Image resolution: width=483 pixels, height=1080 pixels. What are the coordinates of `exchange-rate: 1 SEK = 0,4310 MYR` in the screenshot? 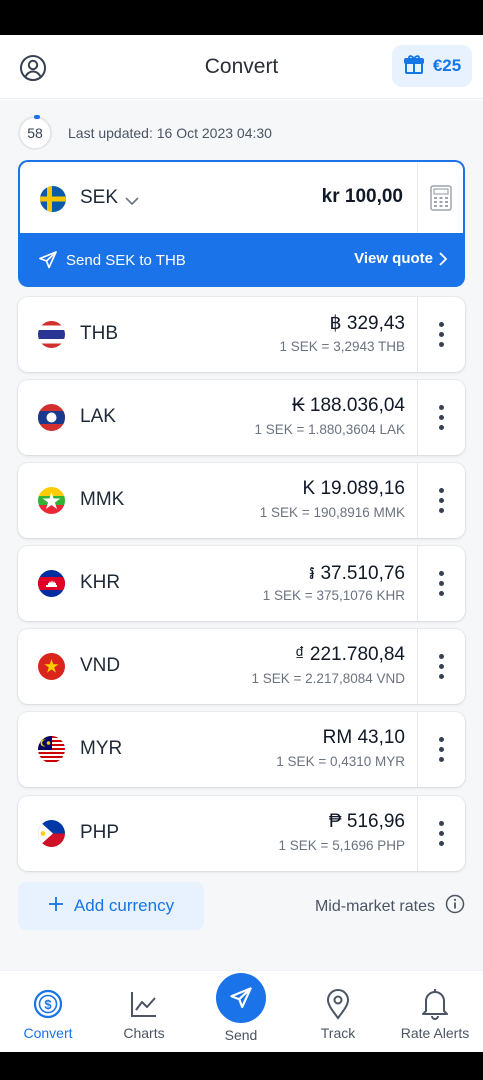 It's located at (340, 761).